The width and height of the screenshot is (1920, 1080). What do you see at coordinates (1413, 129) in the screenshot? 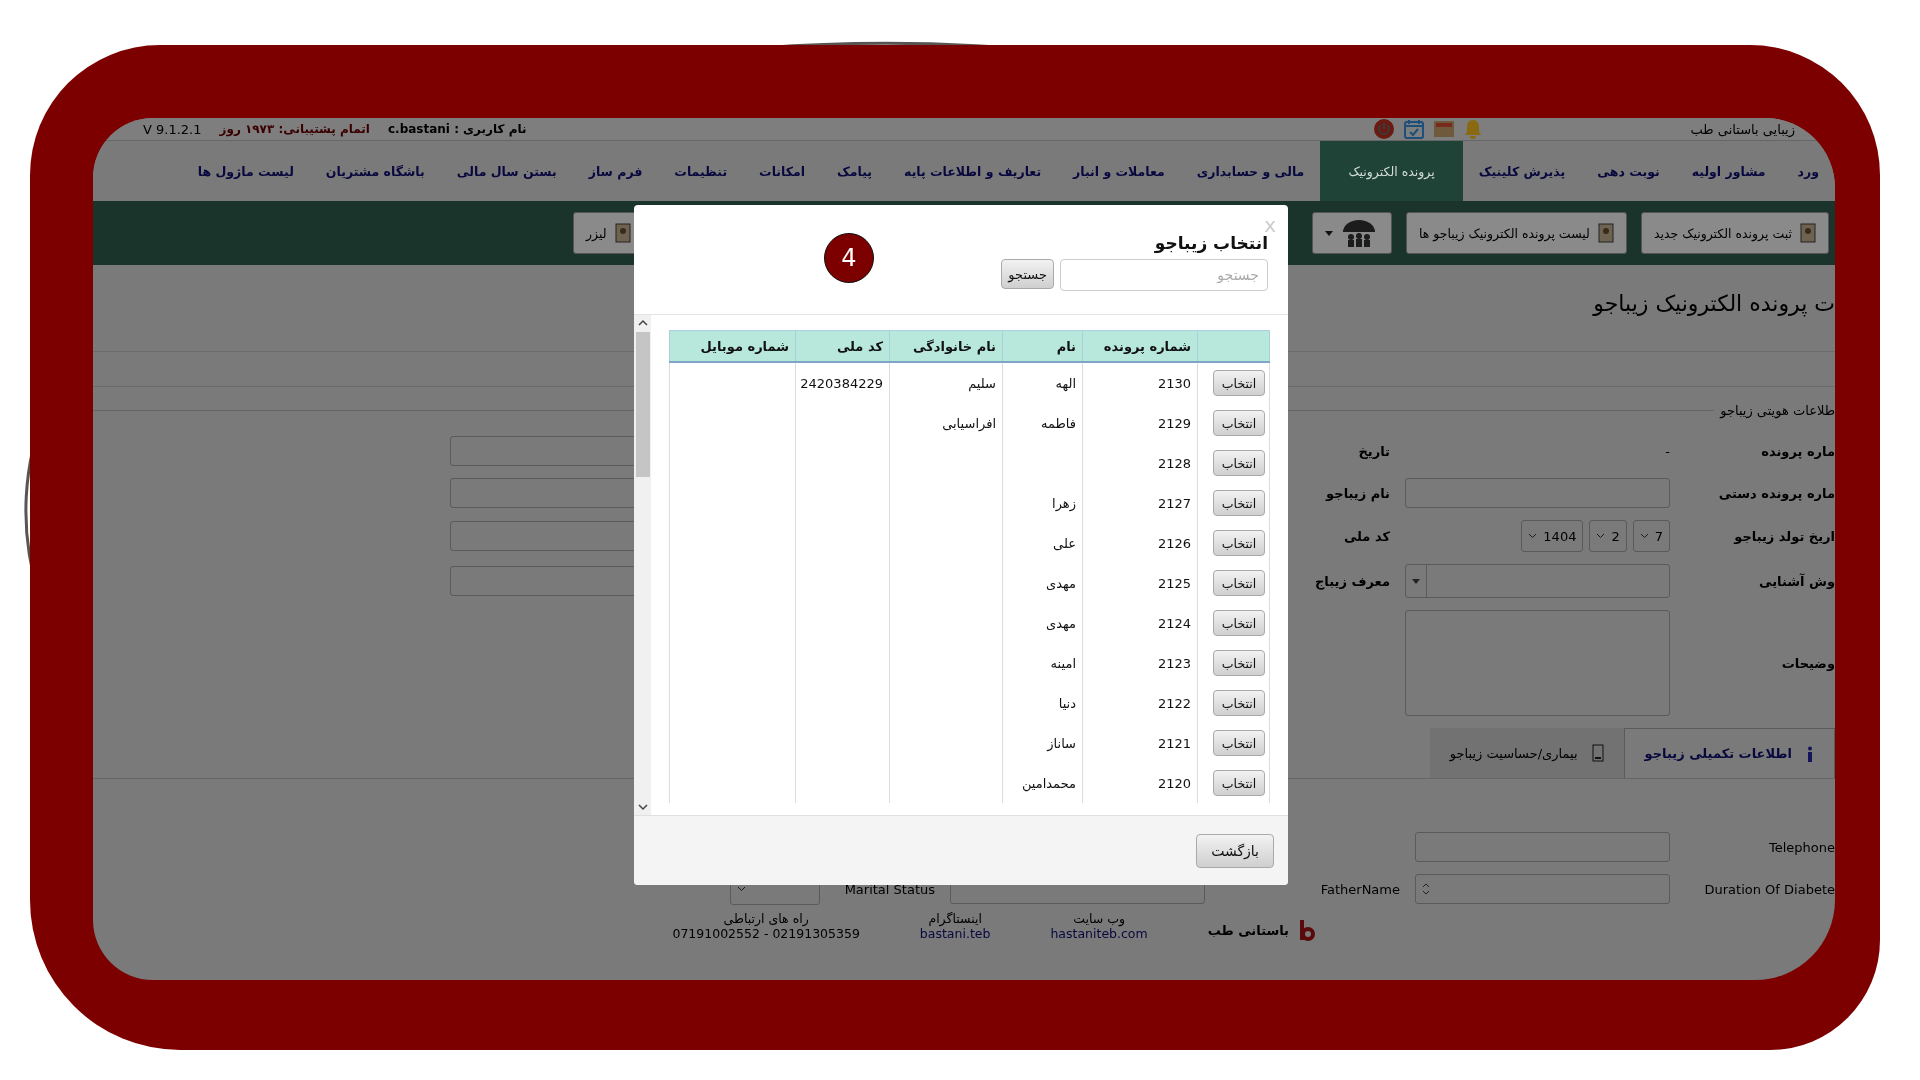
I see `calendar-check-icon` at bounding box center [1413, 129].